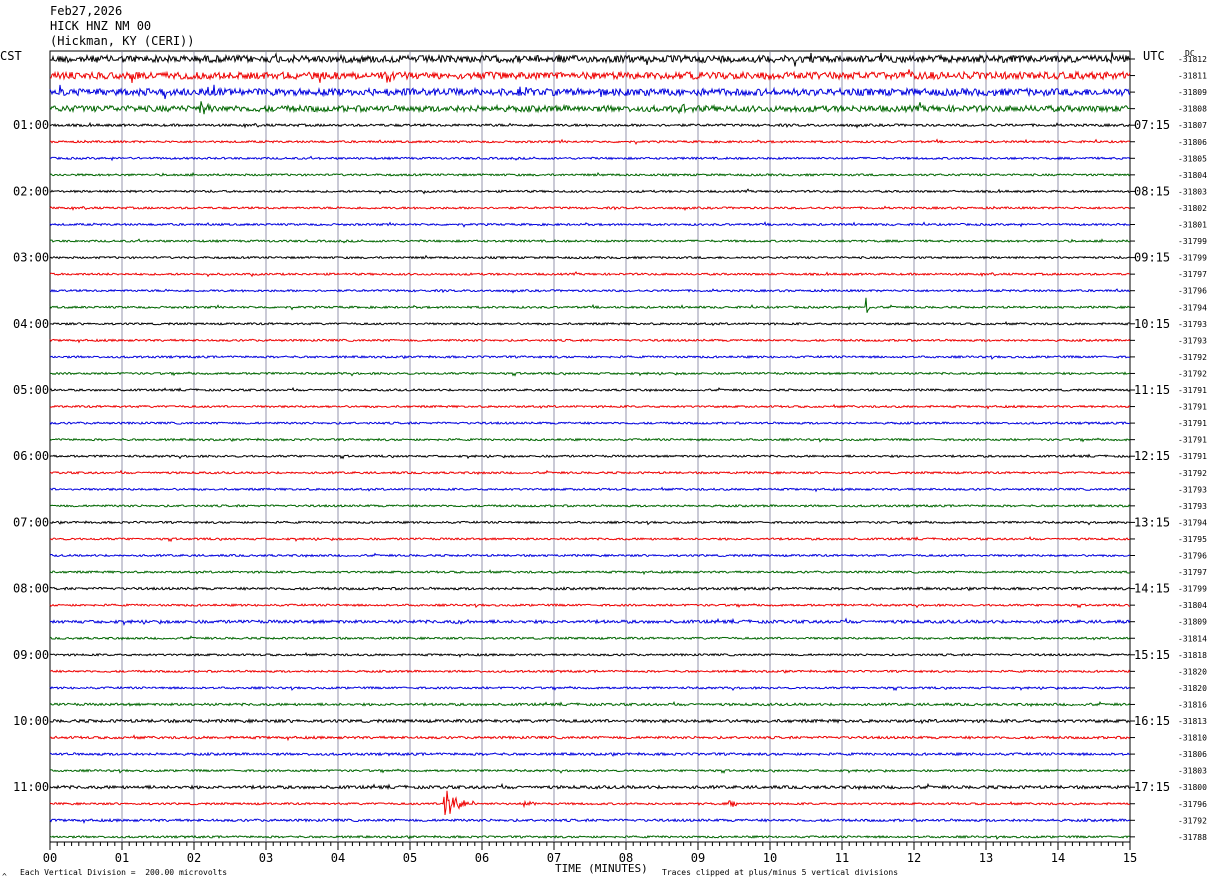 The height and width of the screenshot is (886, 1210). What do you see at coordinates (1152, 324) in the screenshot?
I see `hour-label-right: 10:15` at bounding box center [1152, 324].